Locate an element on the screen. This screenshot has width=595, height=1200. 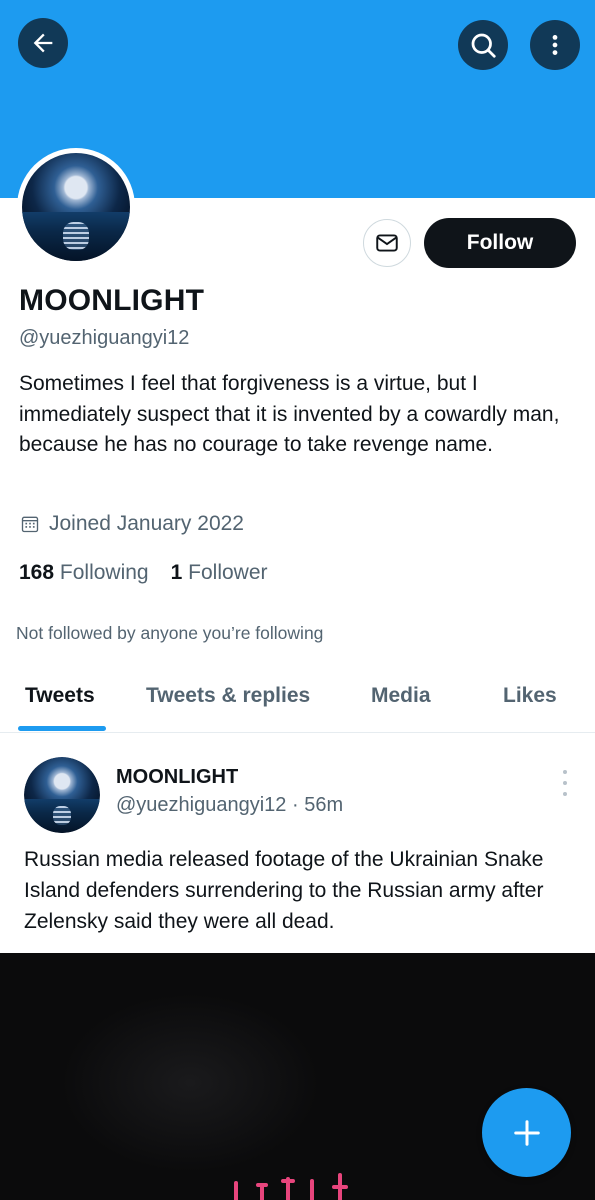
tweet-handle-time: @yuezhiguangyi12 · 56m is located at coordinates (230, 805).